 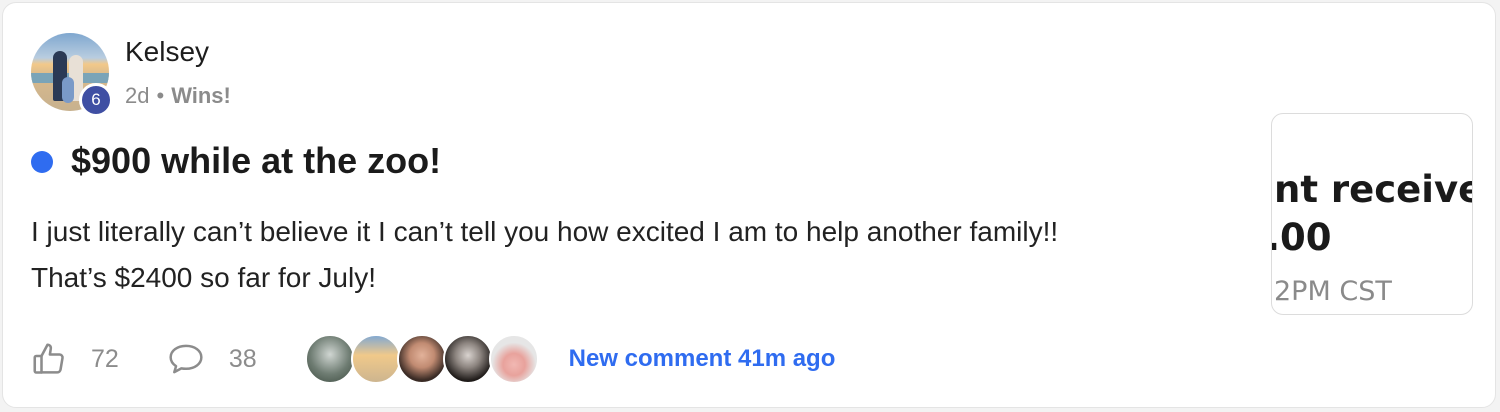 I want to click on level-badge: 6, so click(x=96, y=100).